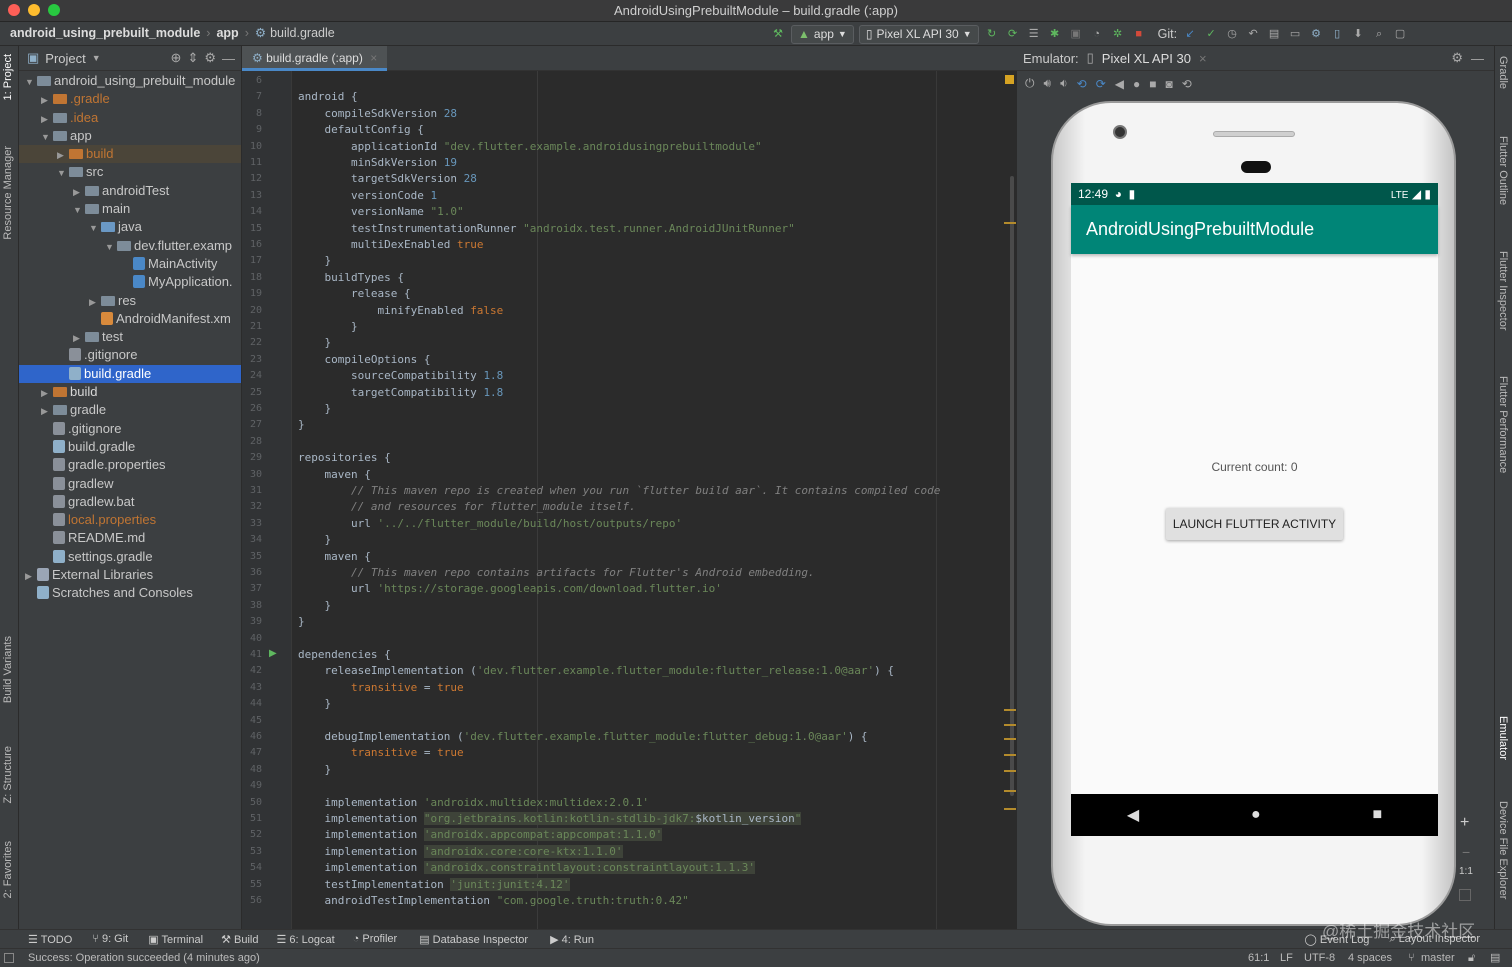 This screenshot has height=967, width=1512. I want to click on search-icon: ⌕, so click(1379, 34).